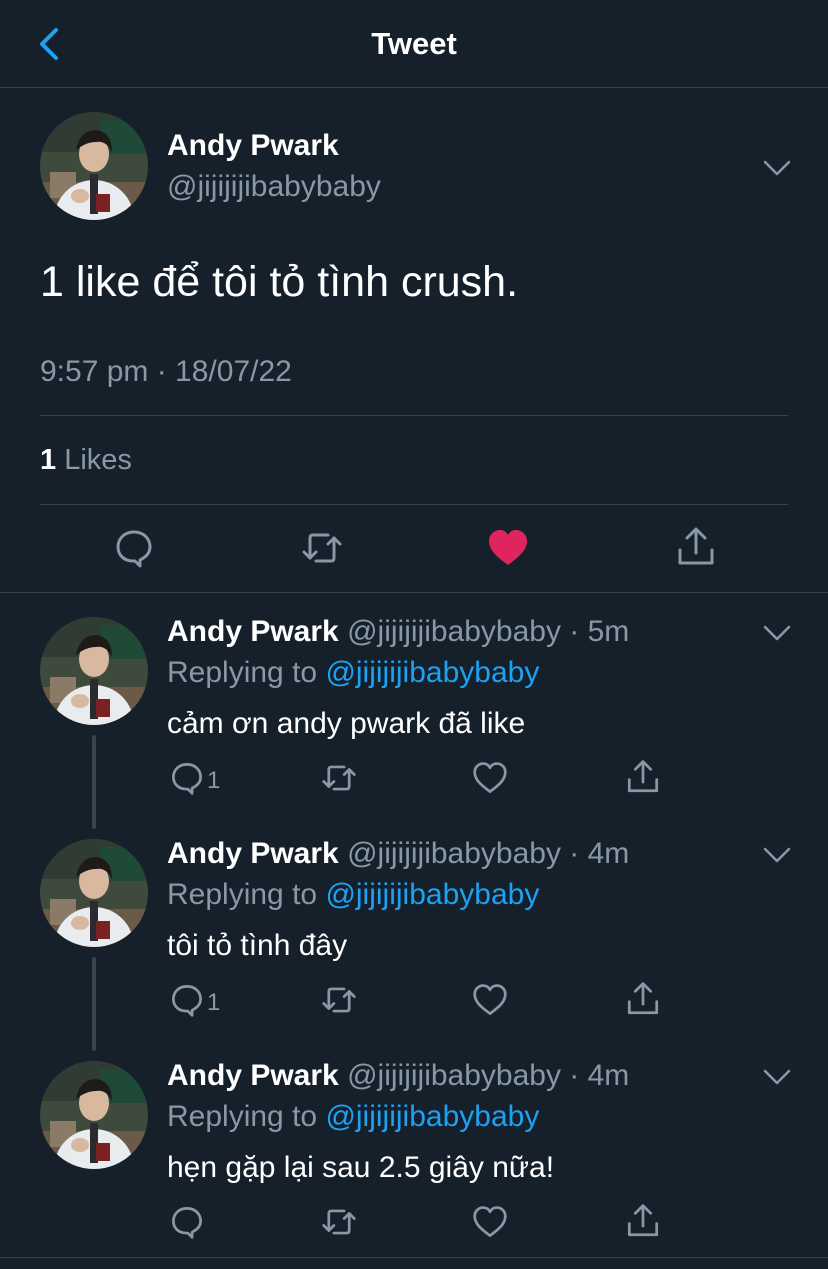  I want to click on likes-label: Likes, so click(98, 460).